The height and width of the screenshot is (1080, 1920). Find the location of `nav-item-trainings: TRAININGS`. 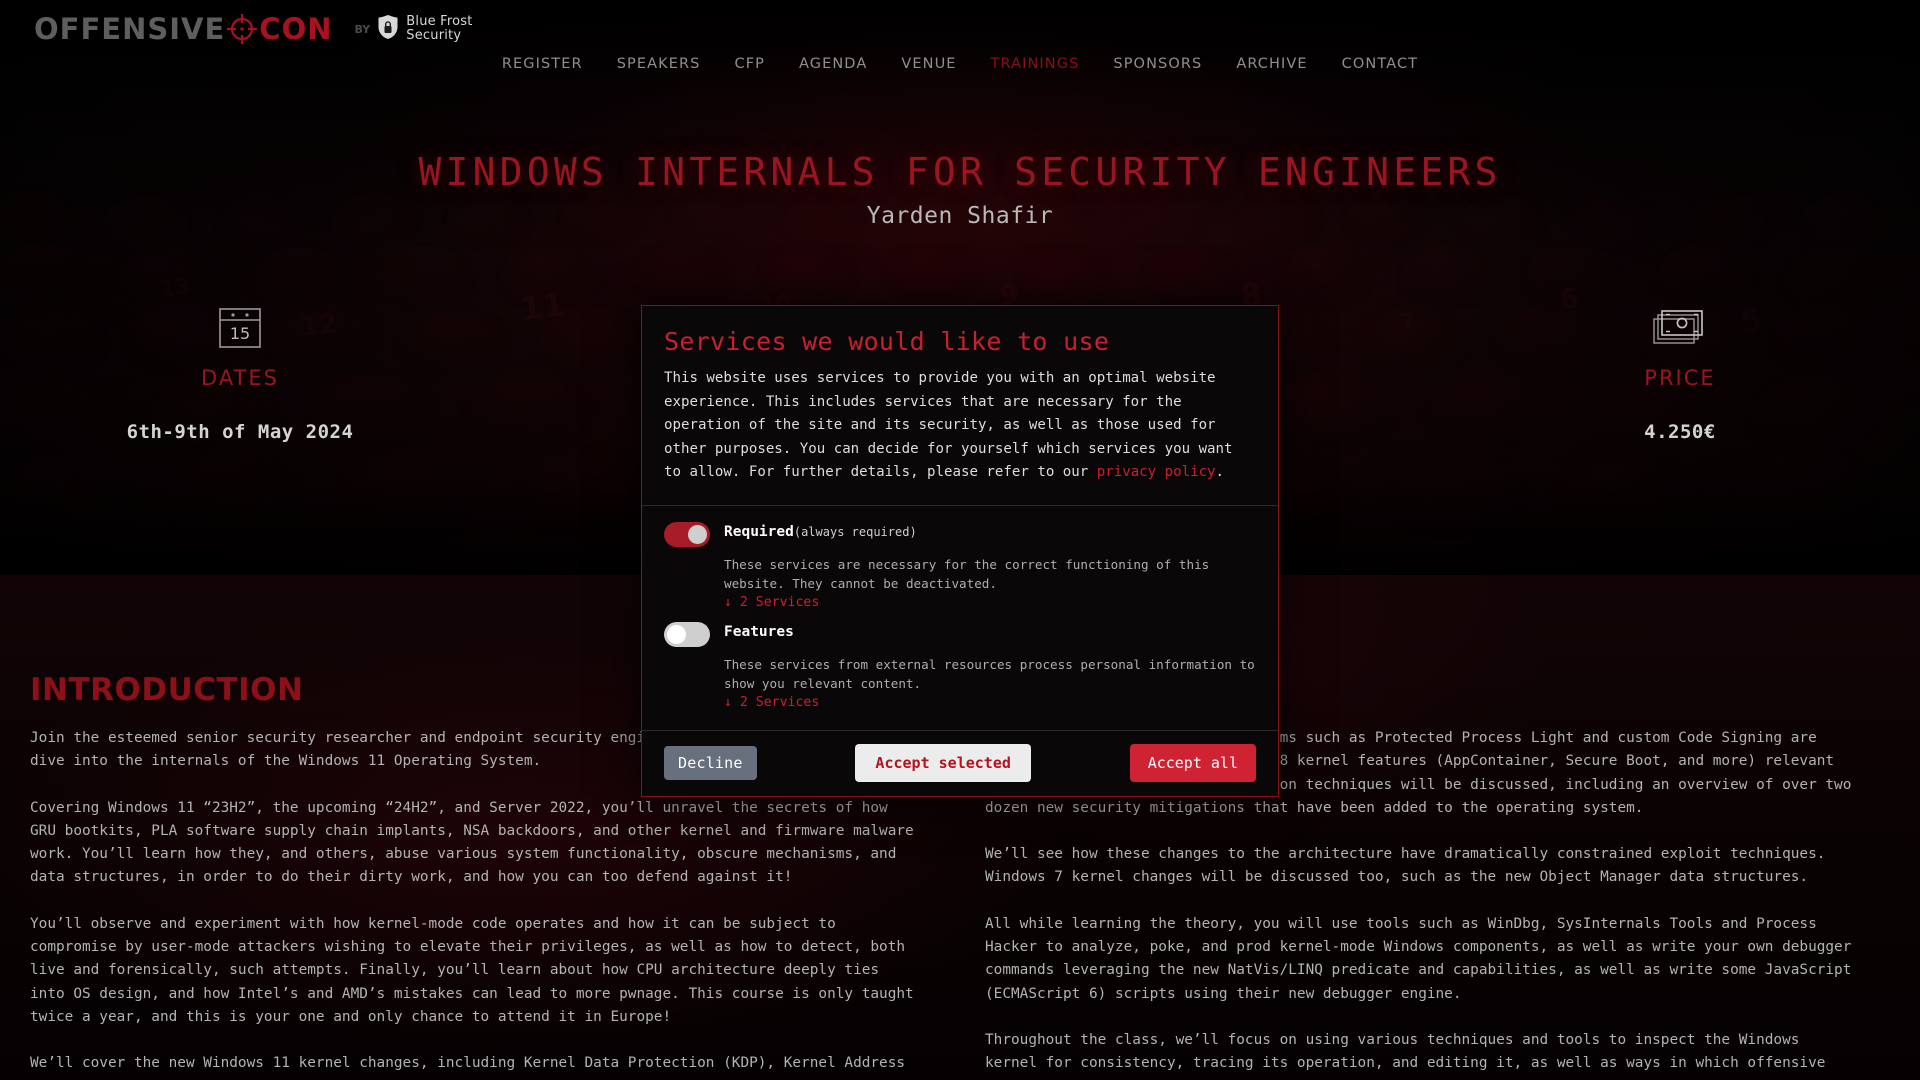

nav-item-trainings: TRAININGS is located at coordinates (1035, 64).